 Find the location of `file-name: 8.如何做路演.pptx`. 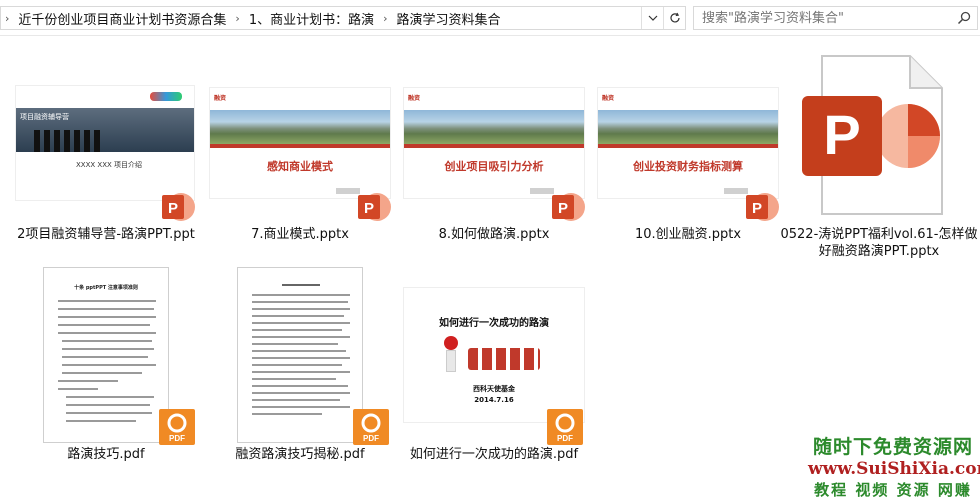

file-name: 8.如何做路演.pptx is located at coordinates (494, 234).